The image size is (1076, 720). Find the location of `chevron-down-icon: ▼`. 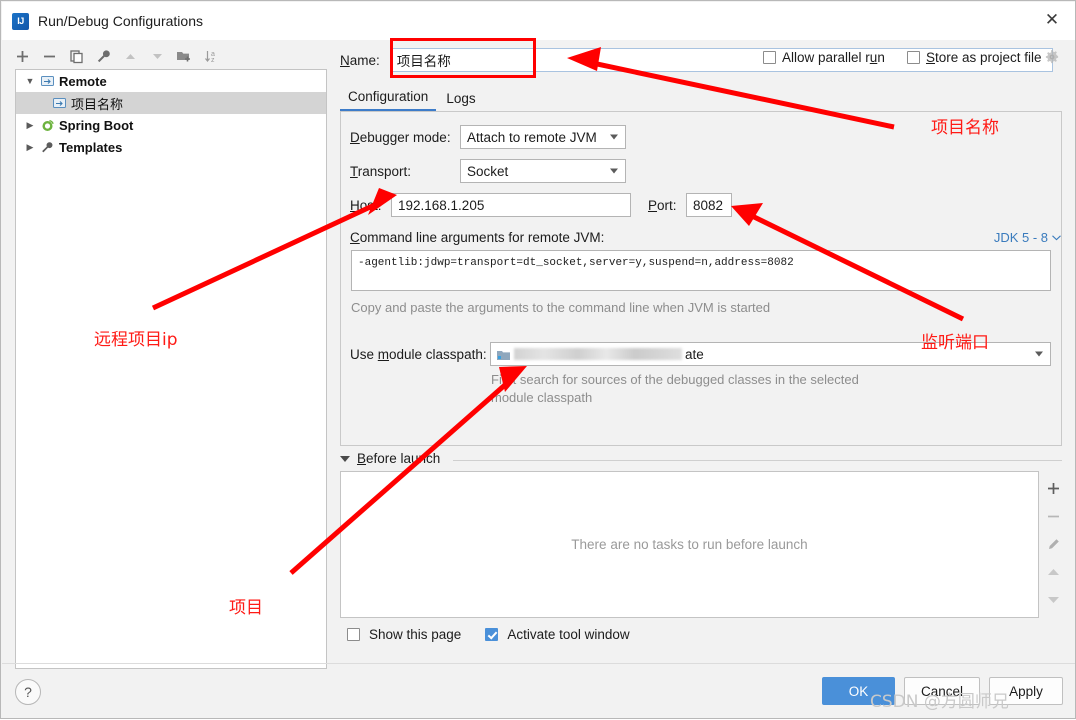

chevron-down-icon: ▼ is located at coordinates (30, 81).